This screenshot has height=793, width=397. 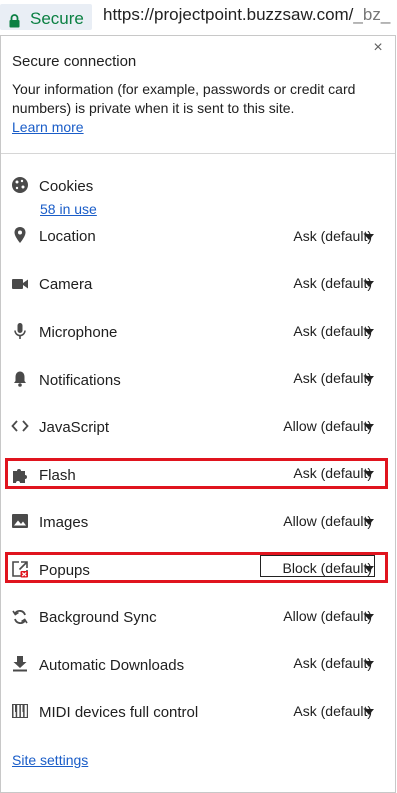 I want to click on perm-label-background-sync: Background Sync, so click(x=98, y=617).